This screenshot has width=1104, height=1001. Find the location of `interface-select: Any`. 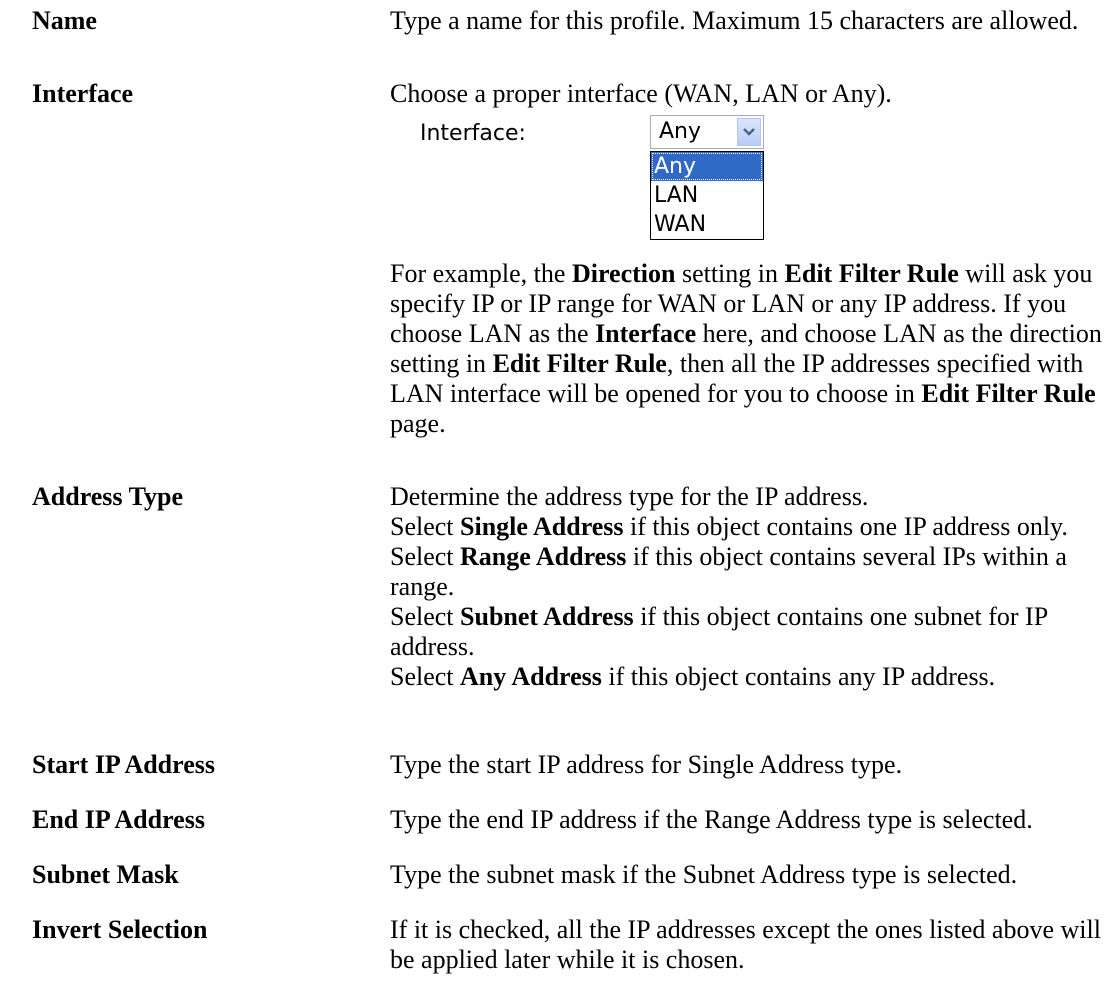

interface-select: Any is located at coordinates (707, 132).